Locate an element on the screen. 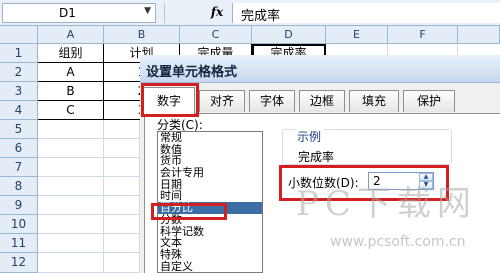 This screenshot has height=273, width=500. cell-b12 is located at coordinates (122, 263).